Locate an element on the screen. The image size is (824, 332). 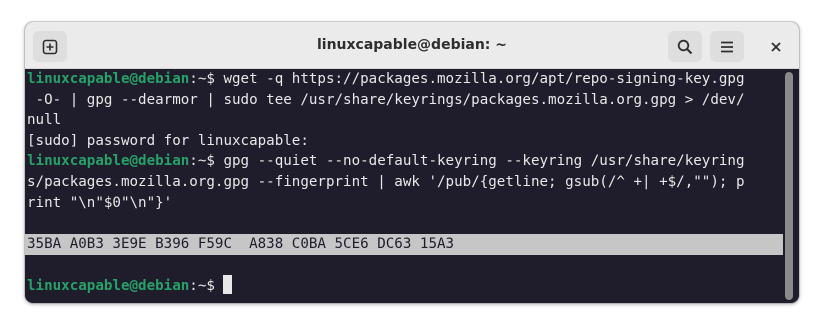
close-icon is located at coordinates (776, 46).